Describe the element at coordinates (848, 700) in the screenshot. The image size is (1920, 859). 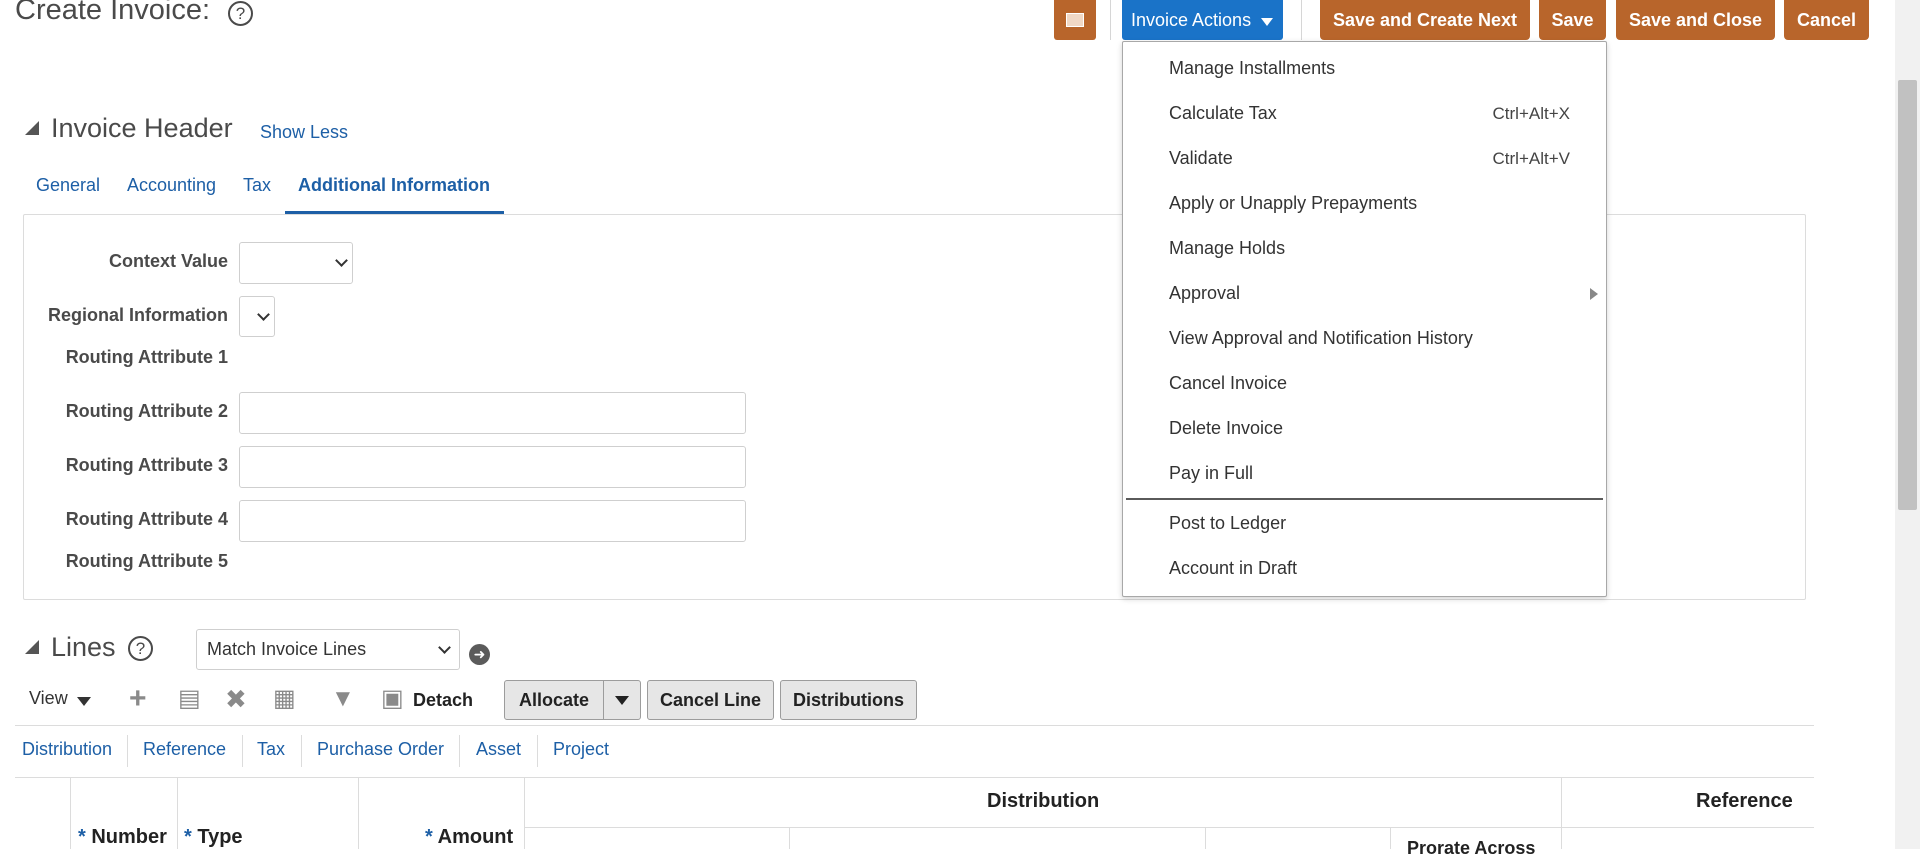
I see `distributions-button: Distributions` at that location.